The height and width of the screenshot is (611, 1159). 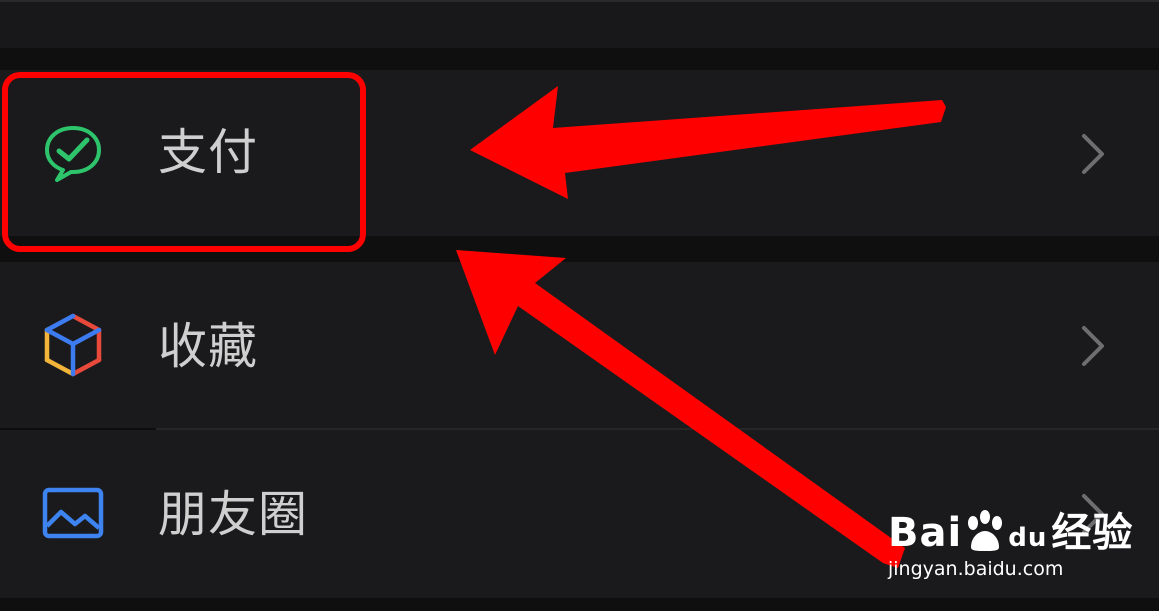 What do you see at coordinates (1011, 533) in the screenshot?
I see `watermark-brand: Bai du 经验` at bounding box center [1011, 533].